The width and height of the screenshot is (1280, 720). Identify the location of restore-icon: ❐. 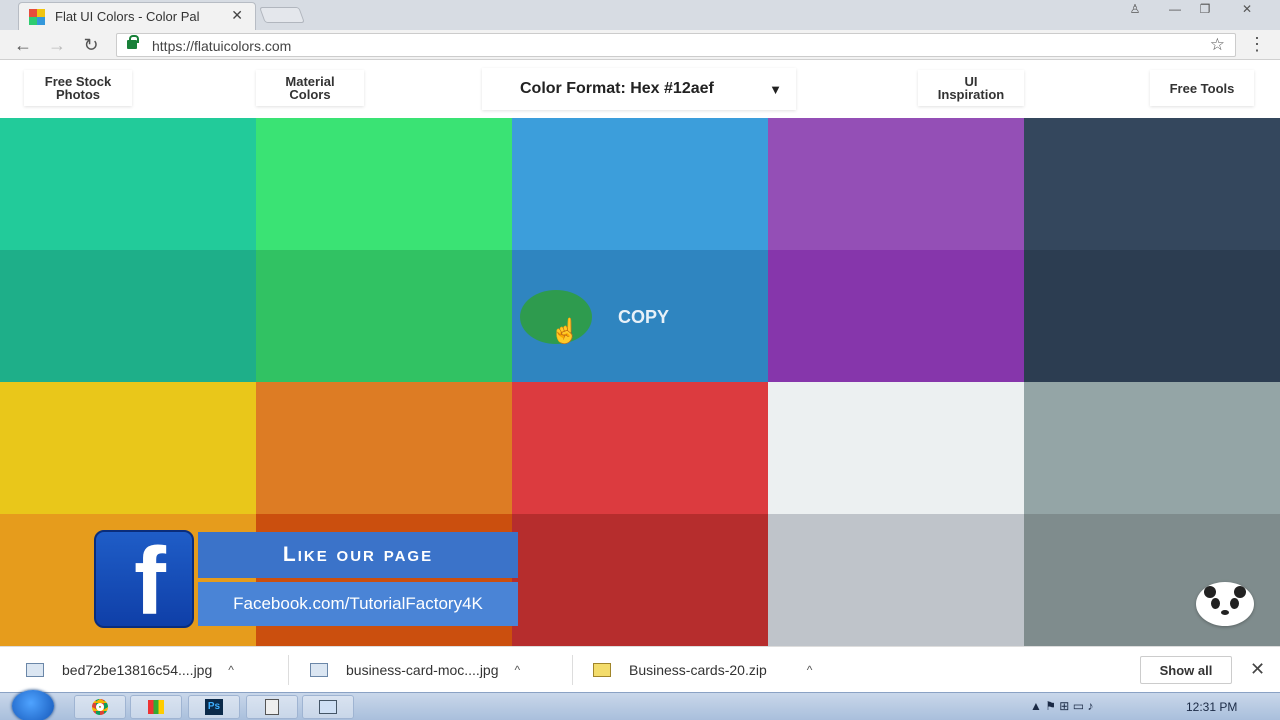
(1205, 10).